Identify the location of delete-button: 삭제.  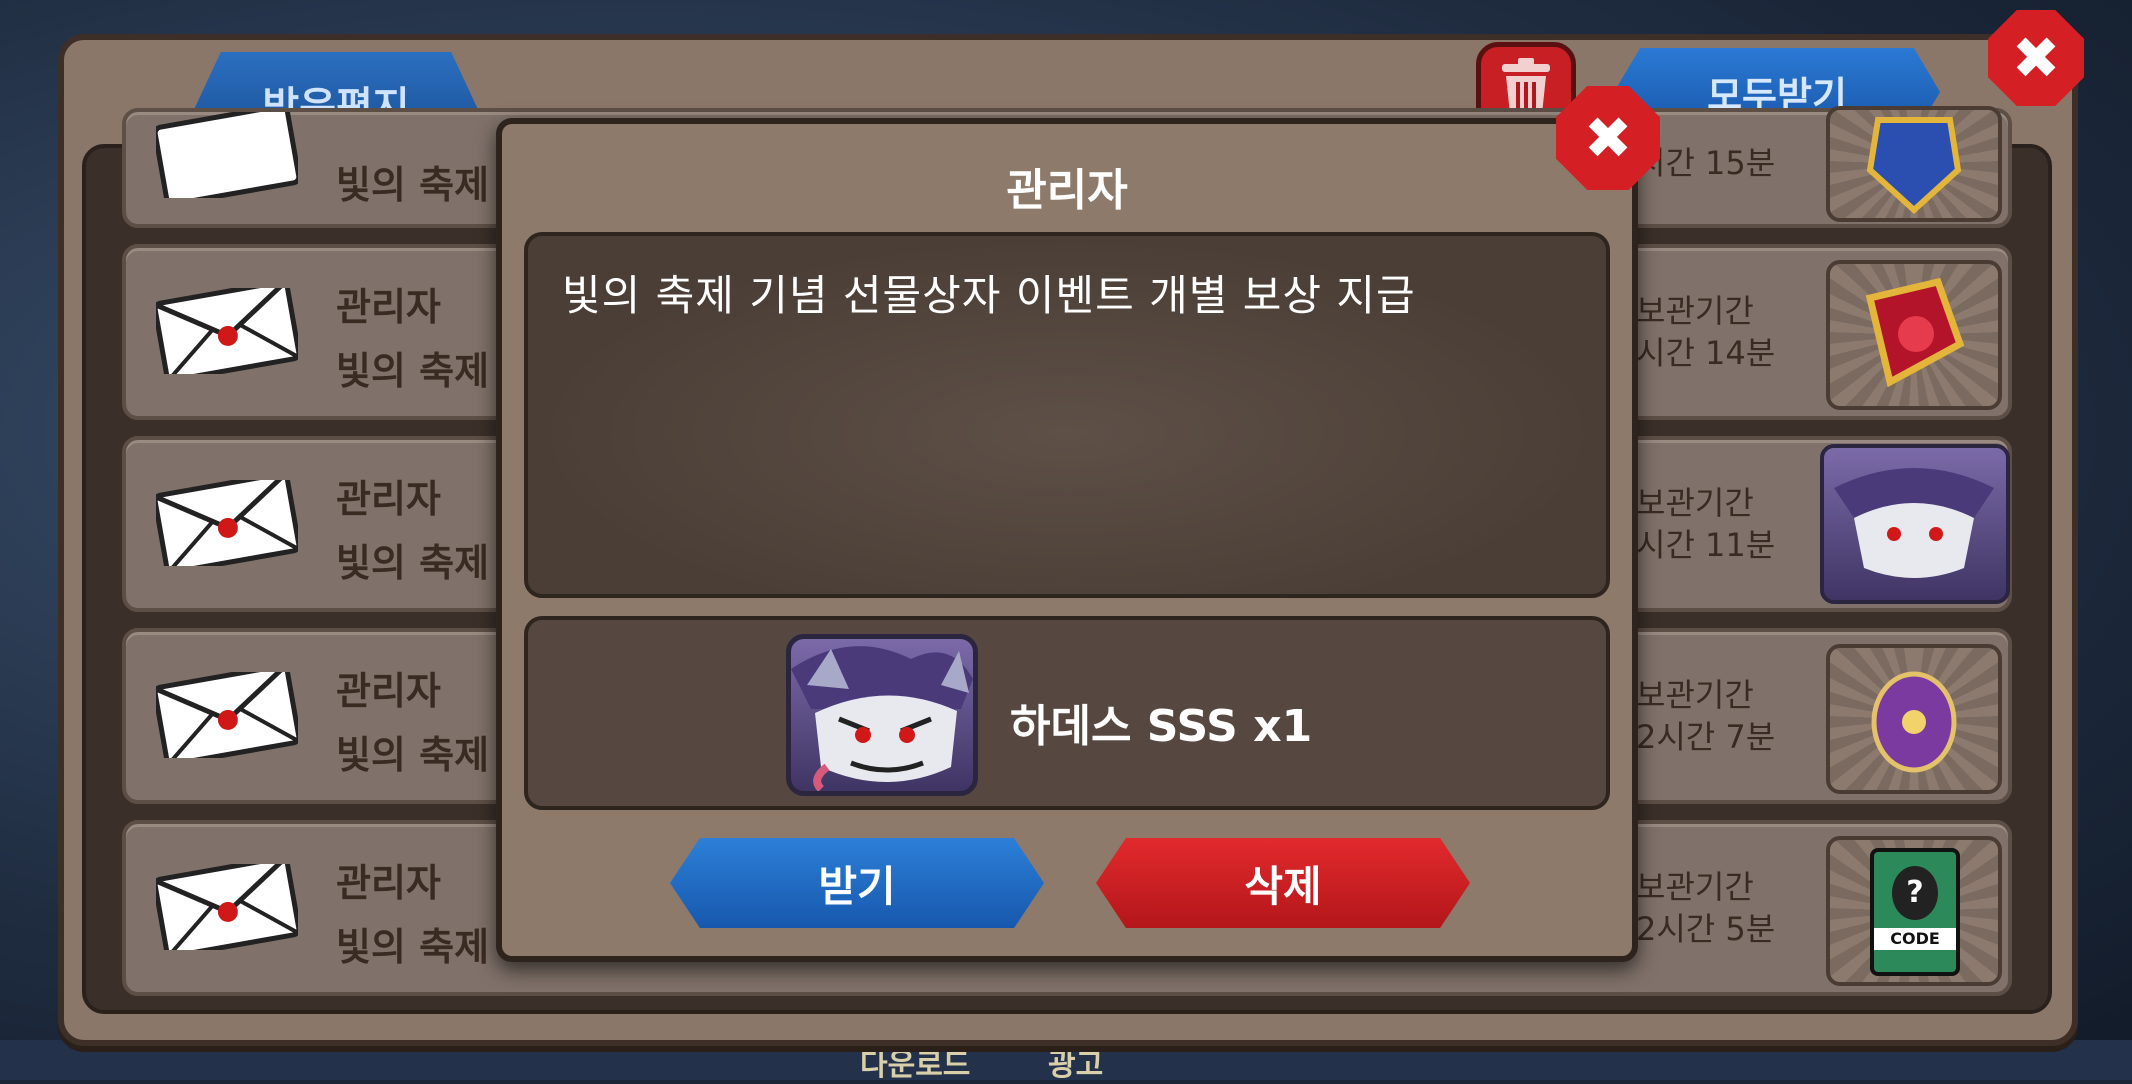
(1283, 883).